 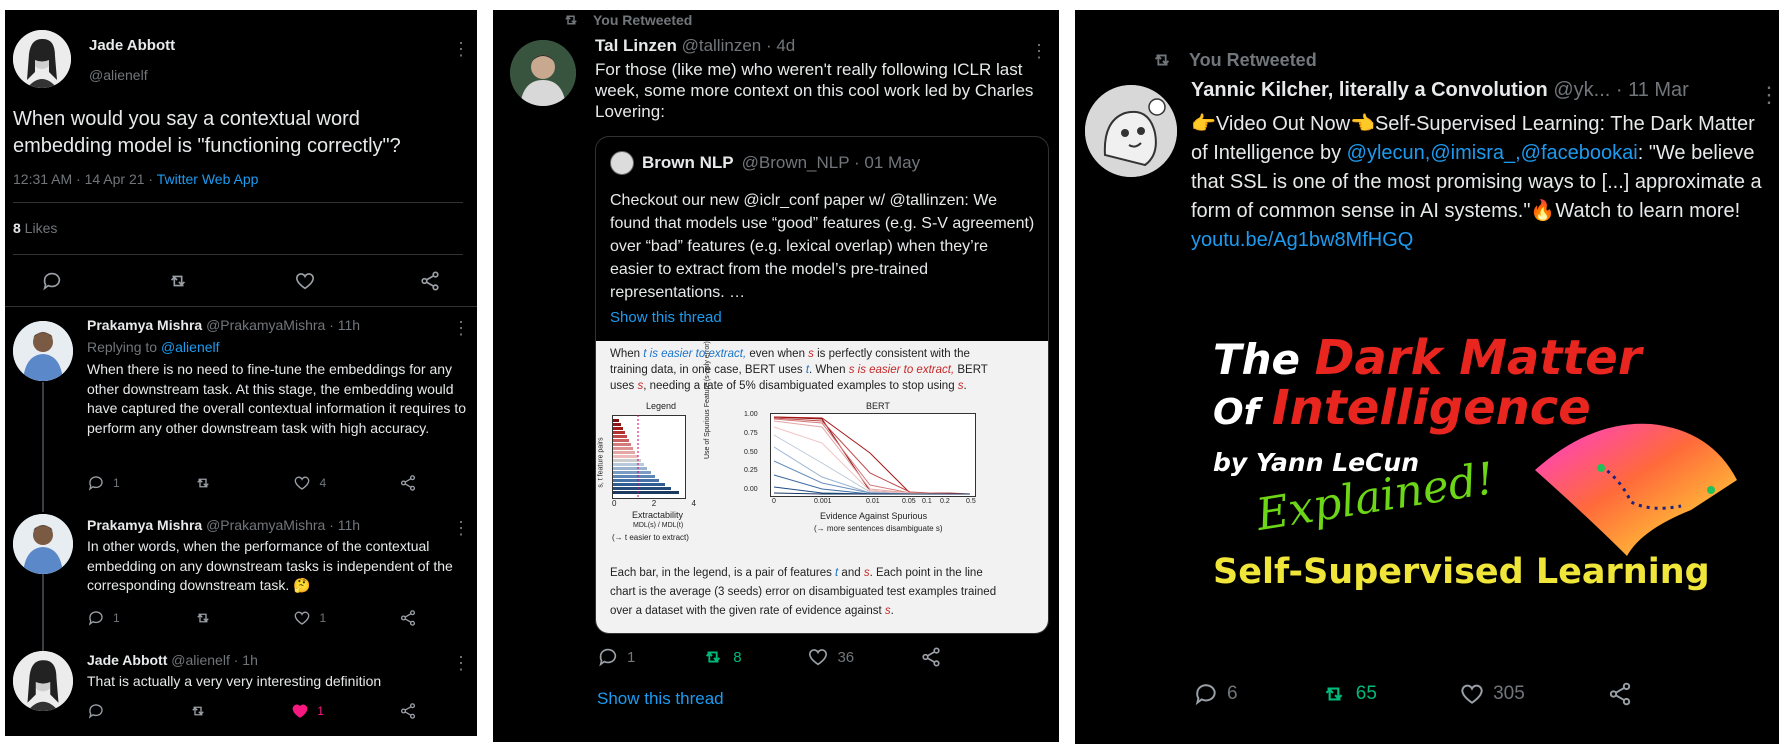 I want to click on bert-yticks: 1.00 0.75 0.50 0.25 0.00, so click(x=751, y=452).